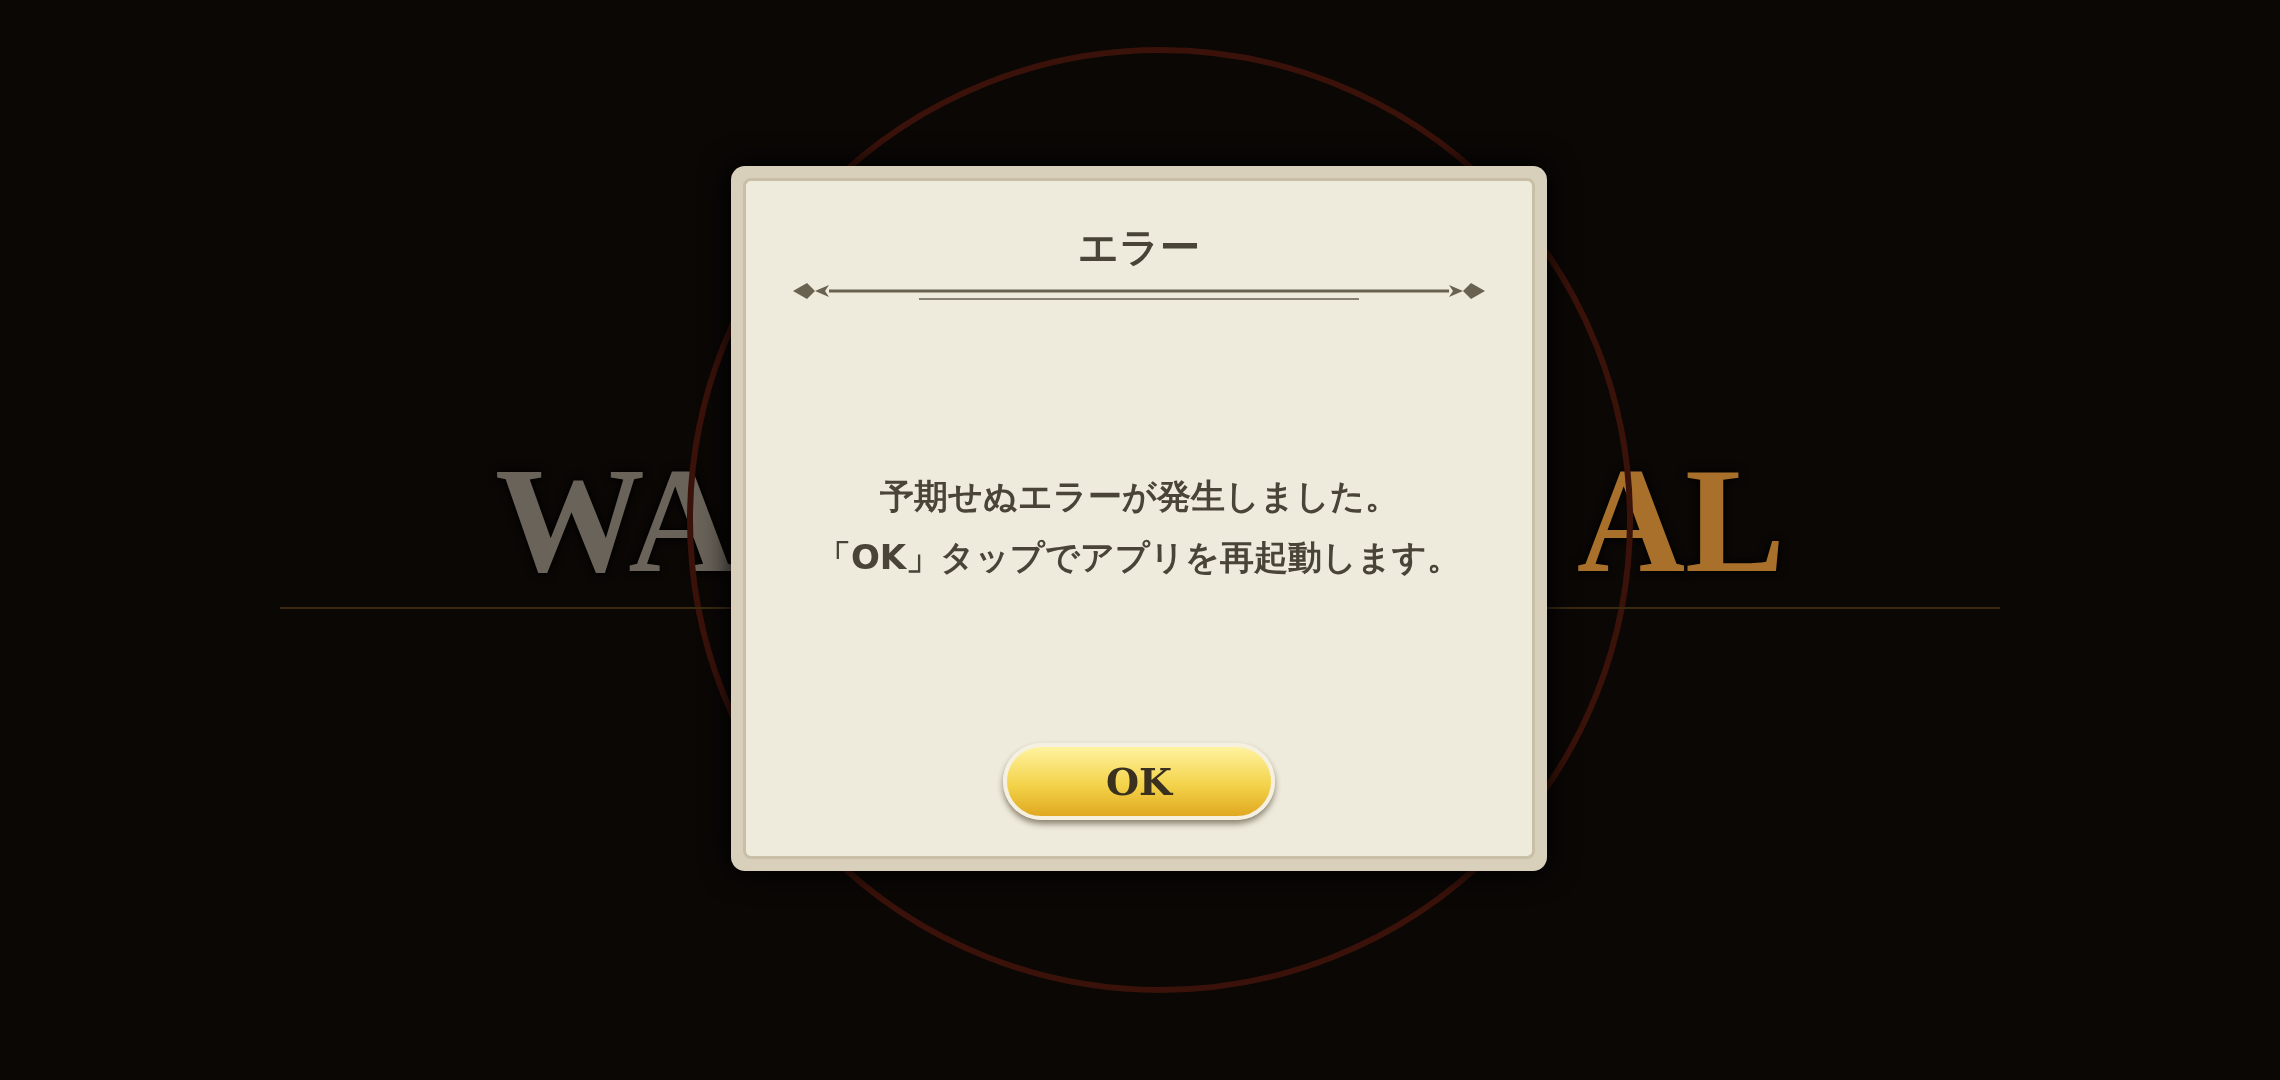 This screenshot has width=2280, height=1080. What do you see at coordinates (1139, 781) in the screenshot?
I see `ok-button: OK` at bounding box center [1139, 781].